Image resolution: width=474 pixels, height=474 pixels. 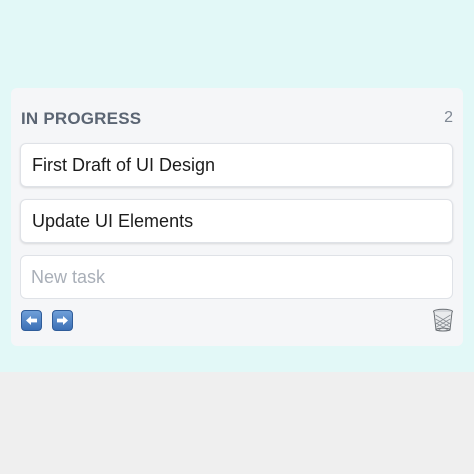 I want to click on right-arrow-icon, so click(x=62, y=320).